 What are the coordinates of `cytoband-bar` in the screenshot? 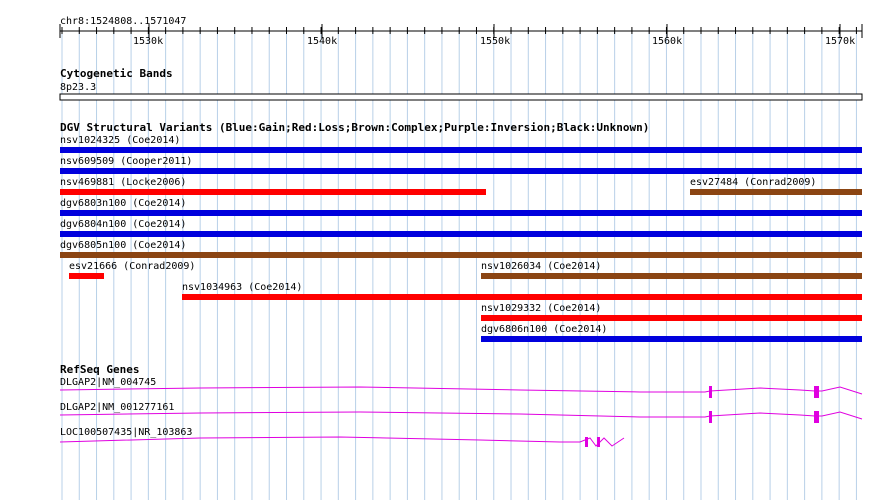 It's located at (461, 97).